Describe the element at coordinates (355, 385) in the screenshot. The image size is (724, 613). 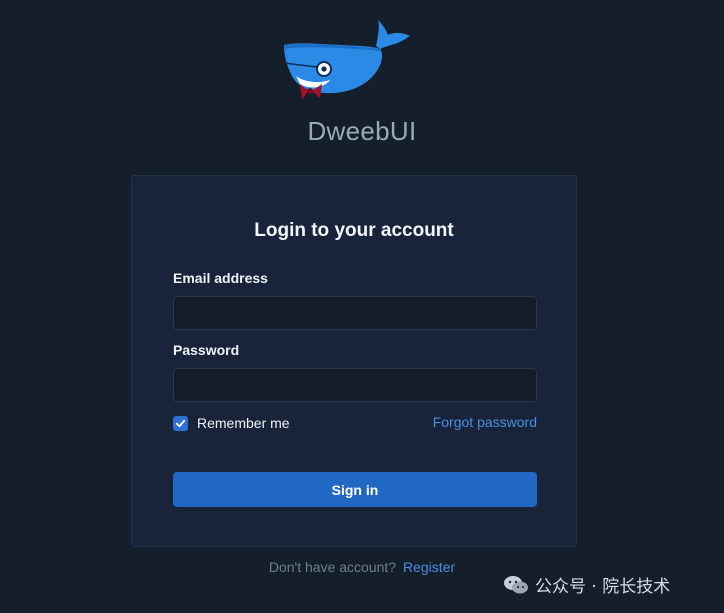
I see `password-field` at that location.